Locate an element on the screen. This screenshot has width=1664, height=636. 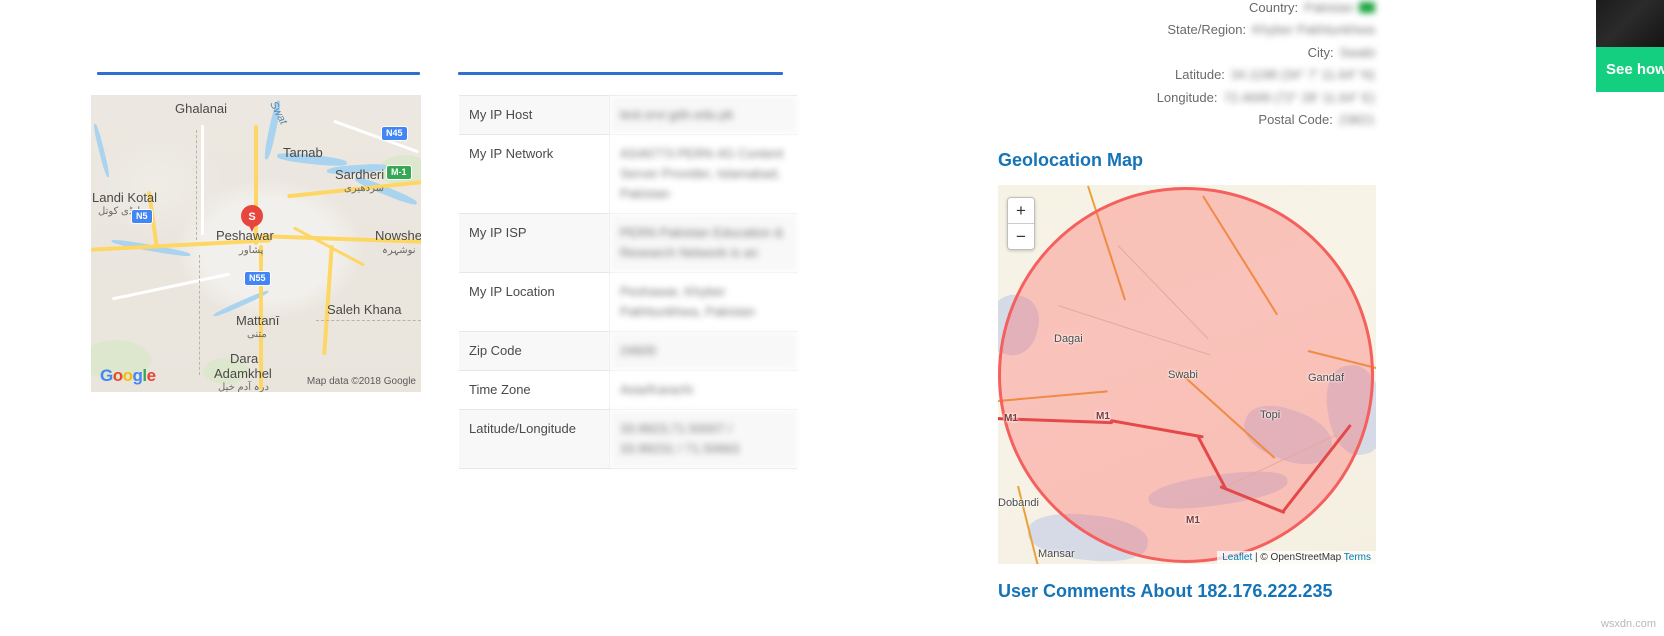
geolocation-value-text: 72.4699 (72° 28' 11.64" E) is located at coordinates (1299, 97).